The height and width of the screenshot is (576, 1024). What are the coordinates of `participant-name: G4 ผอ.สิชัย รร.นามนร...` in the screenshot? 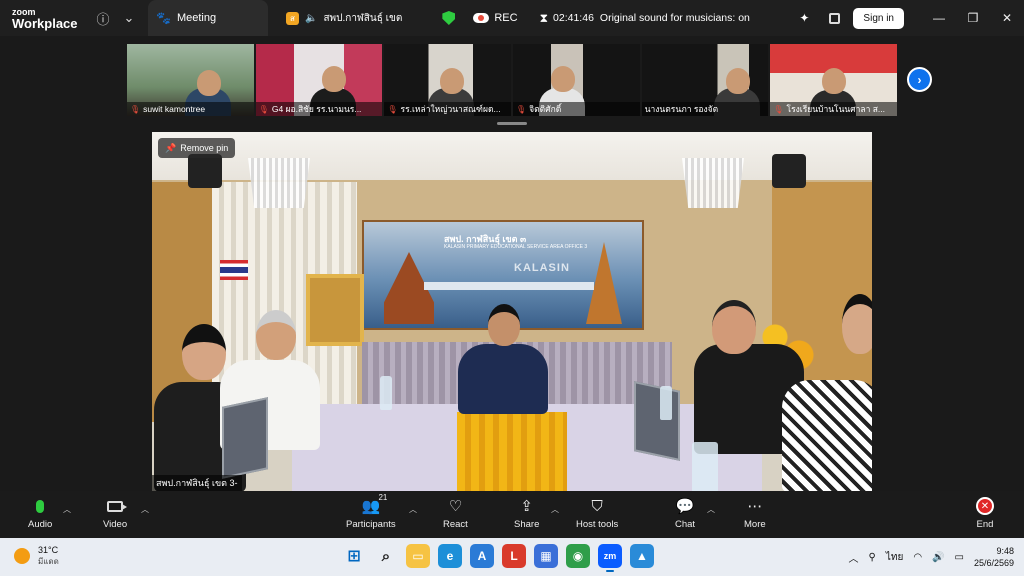 It's located at (316, 109).